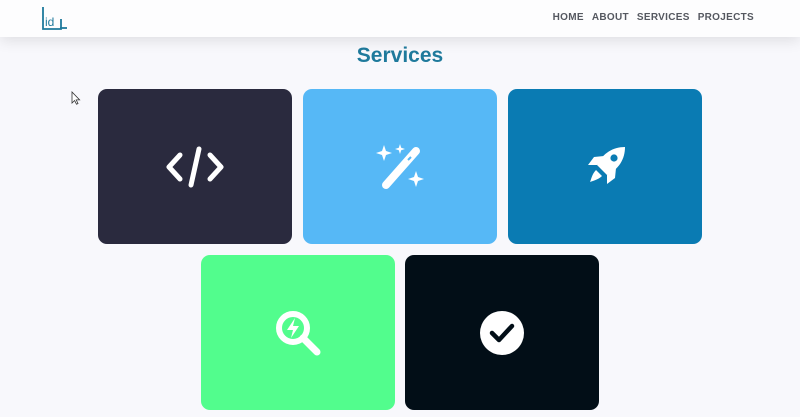 The height and width of the screenshot is (417, 800). I want to click on rocket-icon, so click(606, 165).